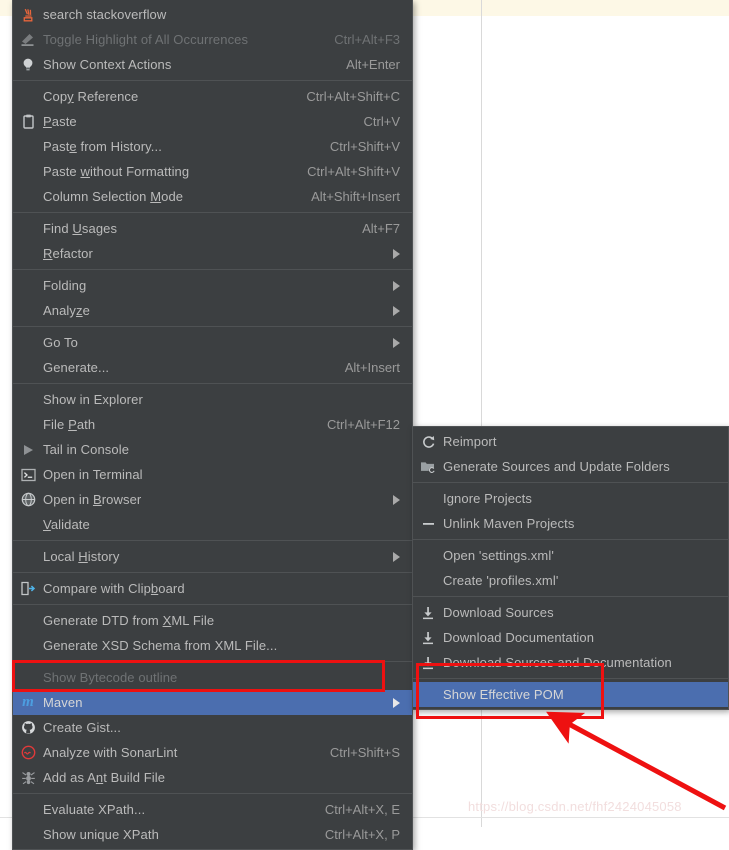 Image resolution: width=729 pixels, height=850 pixels. Describe the element at coordinates (212, 228) in the screenshot. I see `context-menu-item-find-usages: Find Usages Alt+F7` at that location.